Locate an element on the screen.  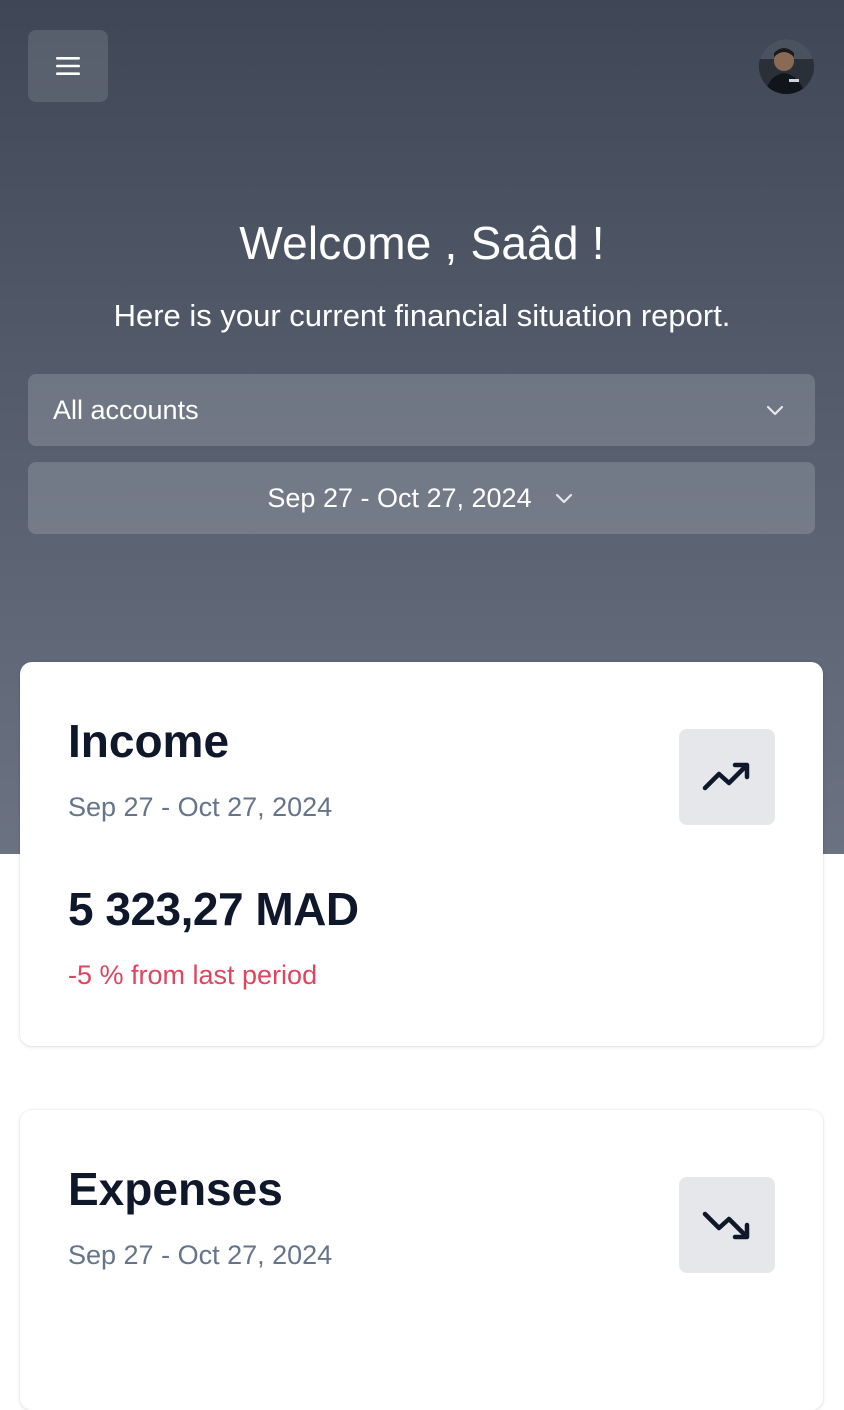
date-range-picker: Sep 27 - Oct 27, 2024 is located at coordinates (421, 498).